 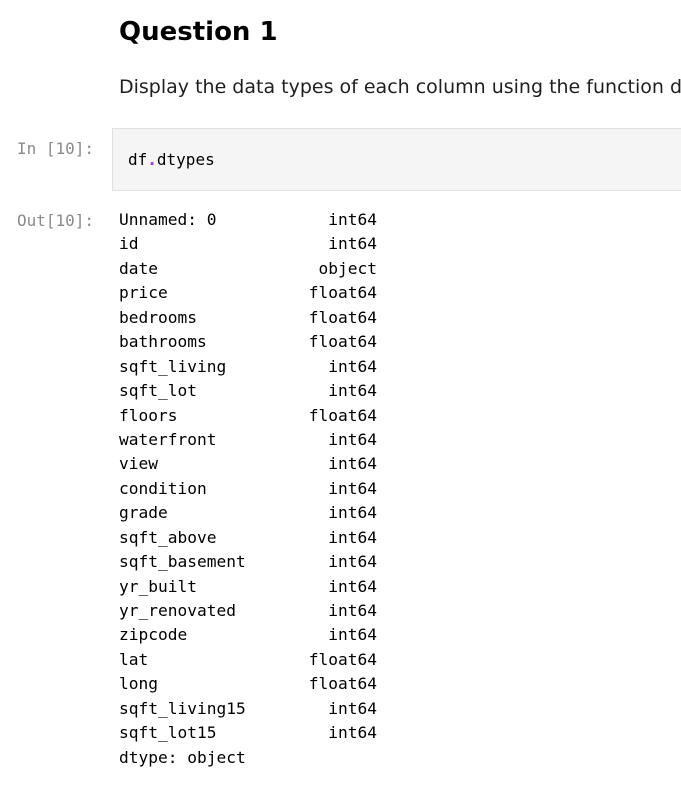 What do you see at coordinates (173, 366) in the screenshot?
I see `column-name: sqft_living` at bounding box center [173, 366].